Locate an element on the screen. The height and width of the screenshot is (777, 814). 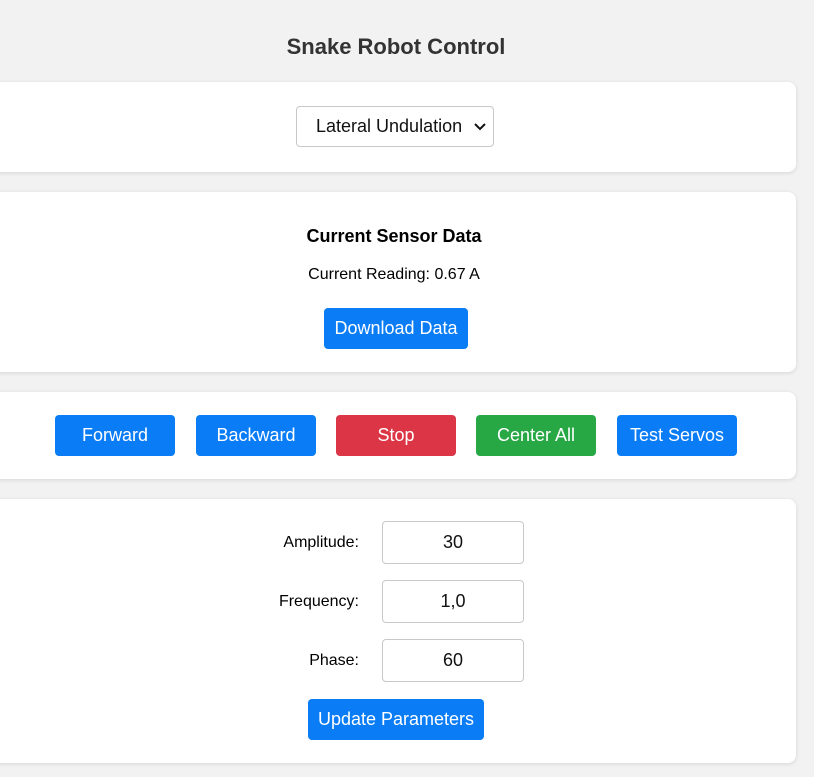
gait-mode-select: Lateral Undulation is located at coordinates (395, 126).